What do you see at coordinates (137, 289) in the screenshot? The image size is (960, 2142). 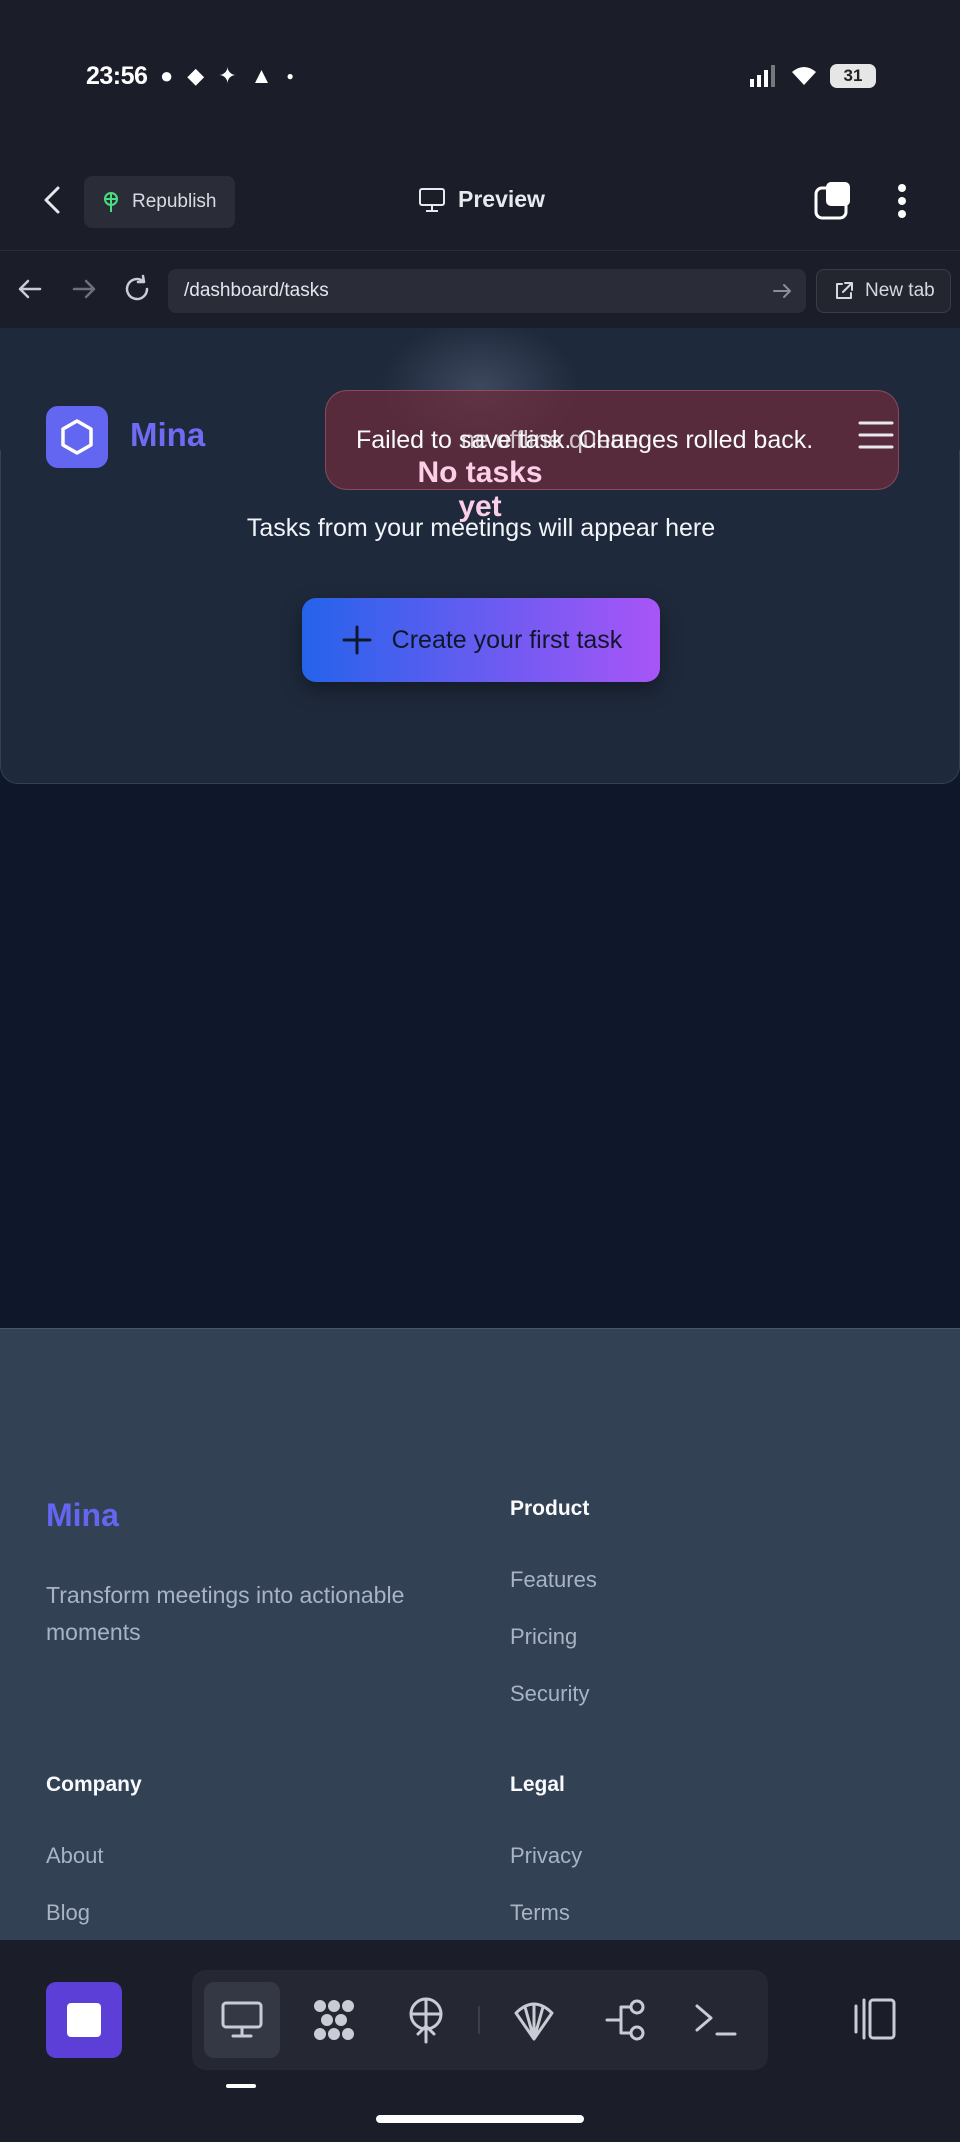 I see `reload-icon` at bounding box center [137, 289].